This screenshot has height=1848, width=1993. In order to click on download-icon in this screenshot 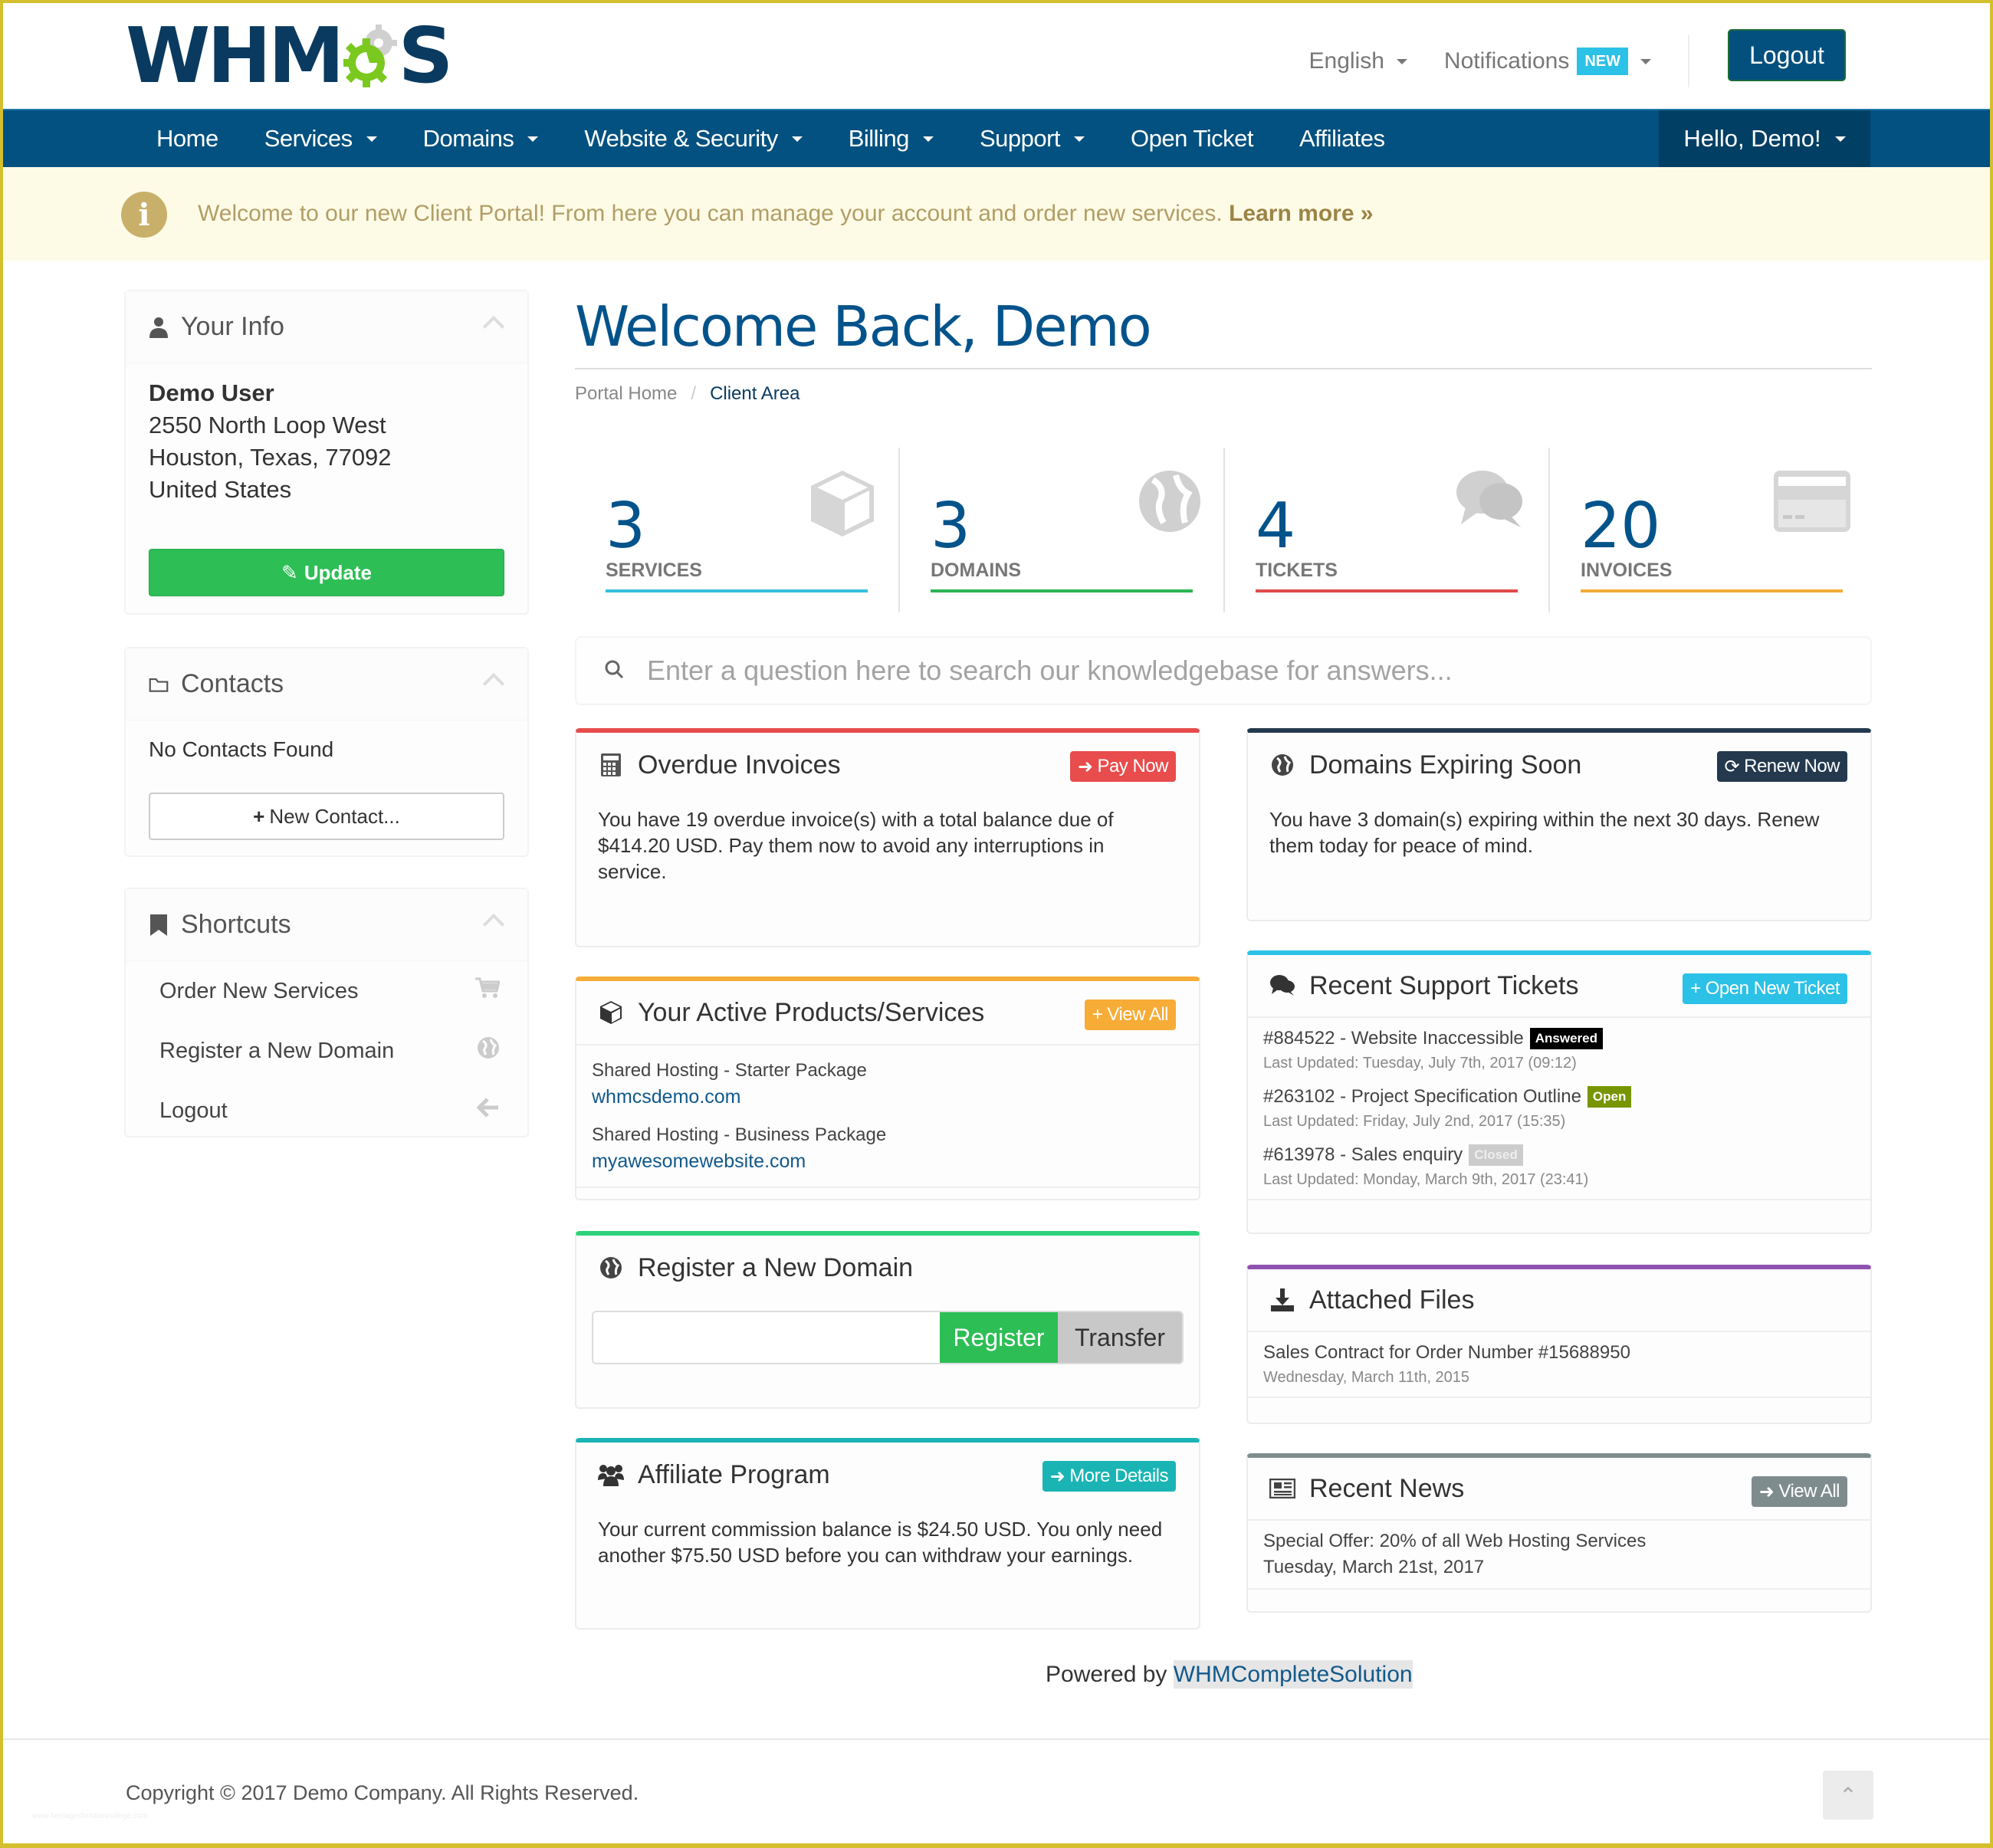, I will do `click(1282, 1300)`.